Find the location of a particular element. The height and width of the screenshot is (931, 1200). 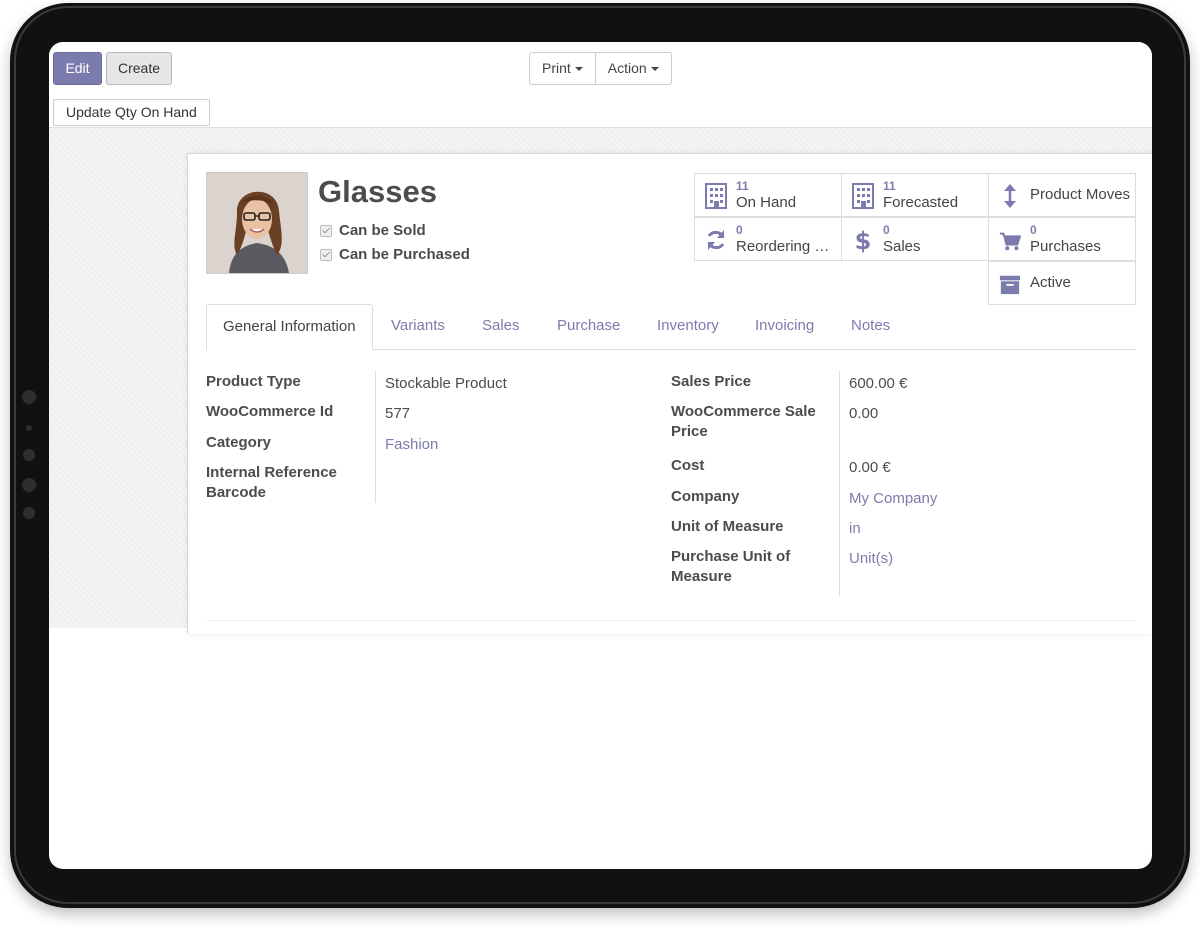

product-image is located at coordinates (257, 223).